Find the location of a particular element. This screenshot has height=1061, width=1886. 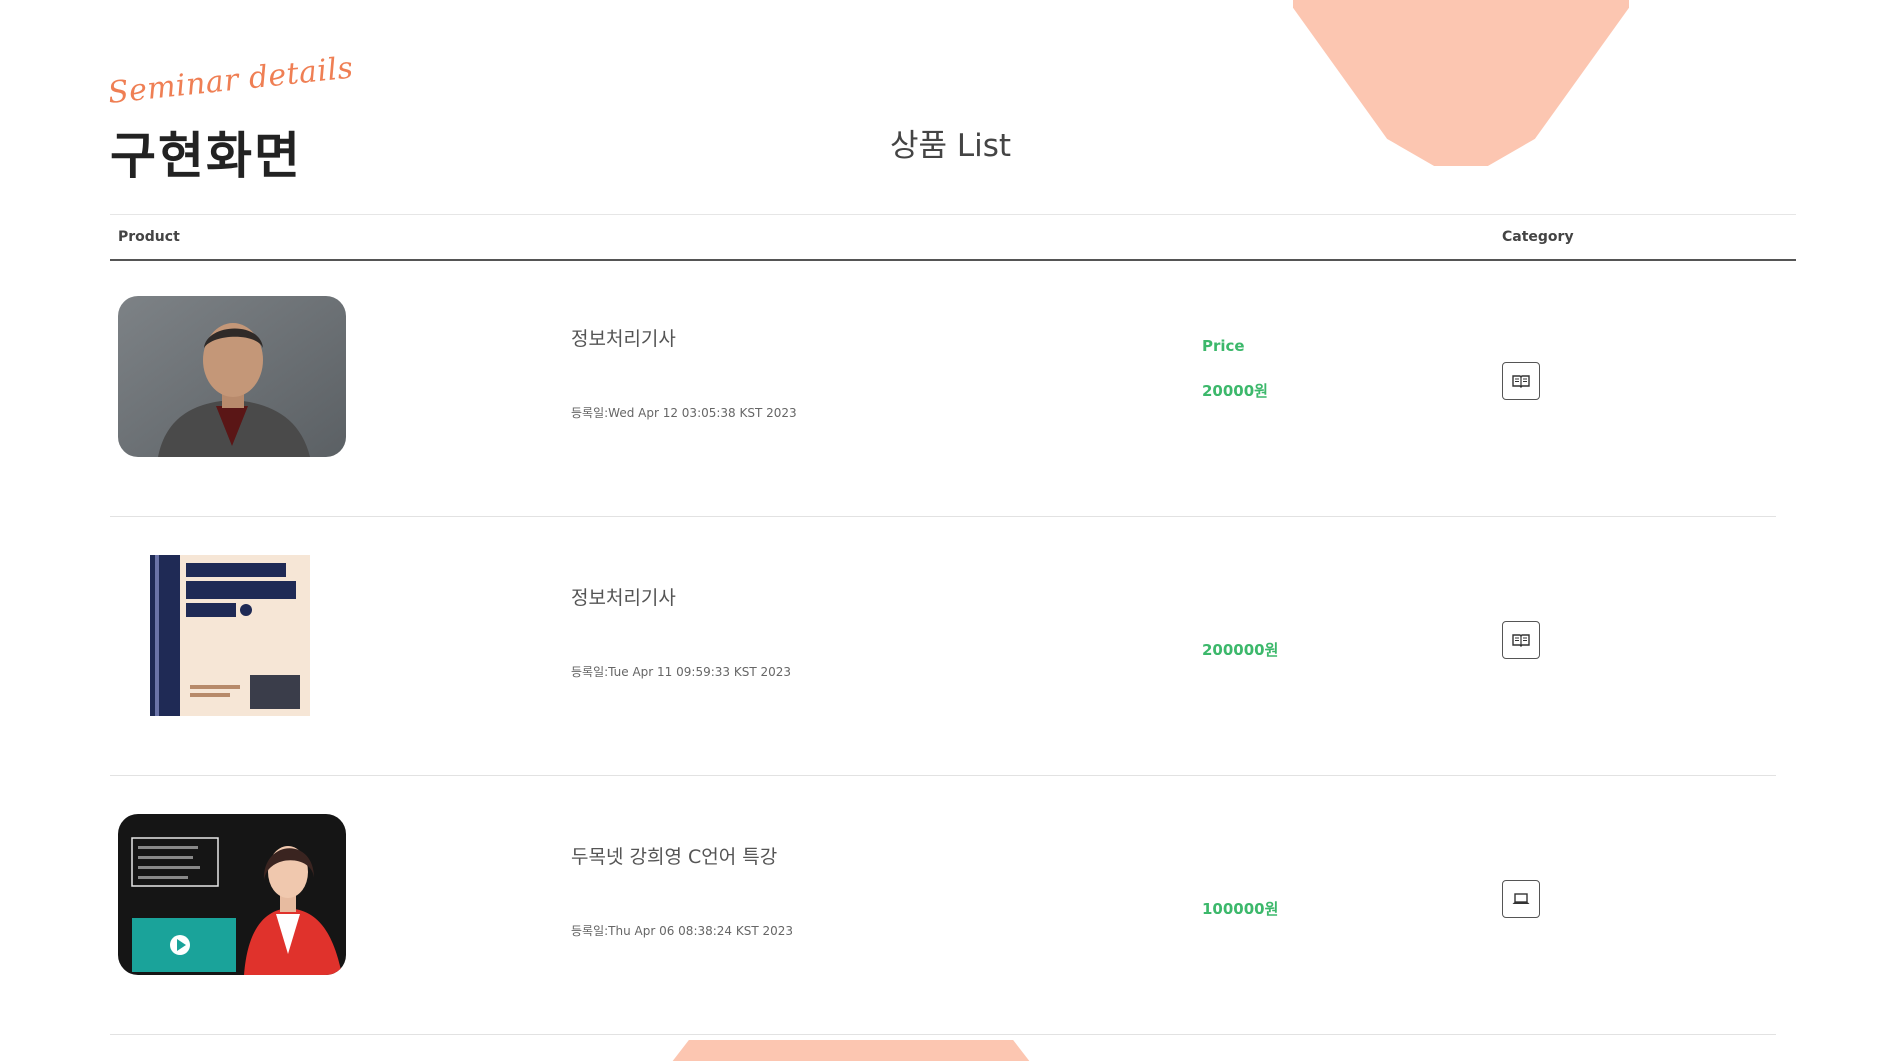

column-header-product: Product is located at coordinates (149, 237).